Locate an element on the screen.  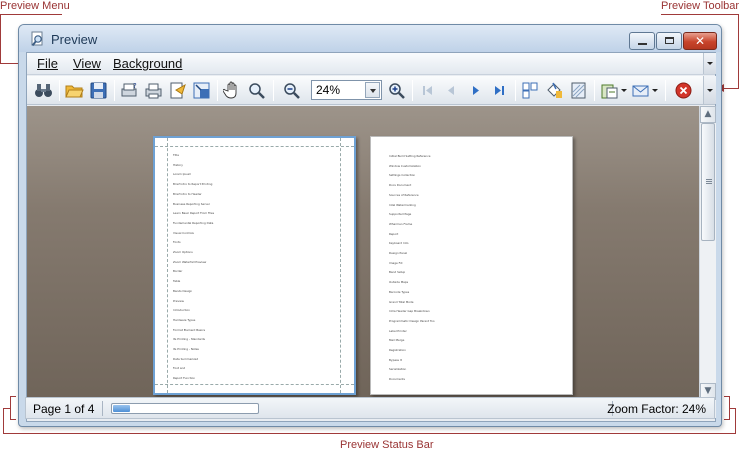
page-text-line: Initial Build Setting Reference is located at coordinates (410, 156).